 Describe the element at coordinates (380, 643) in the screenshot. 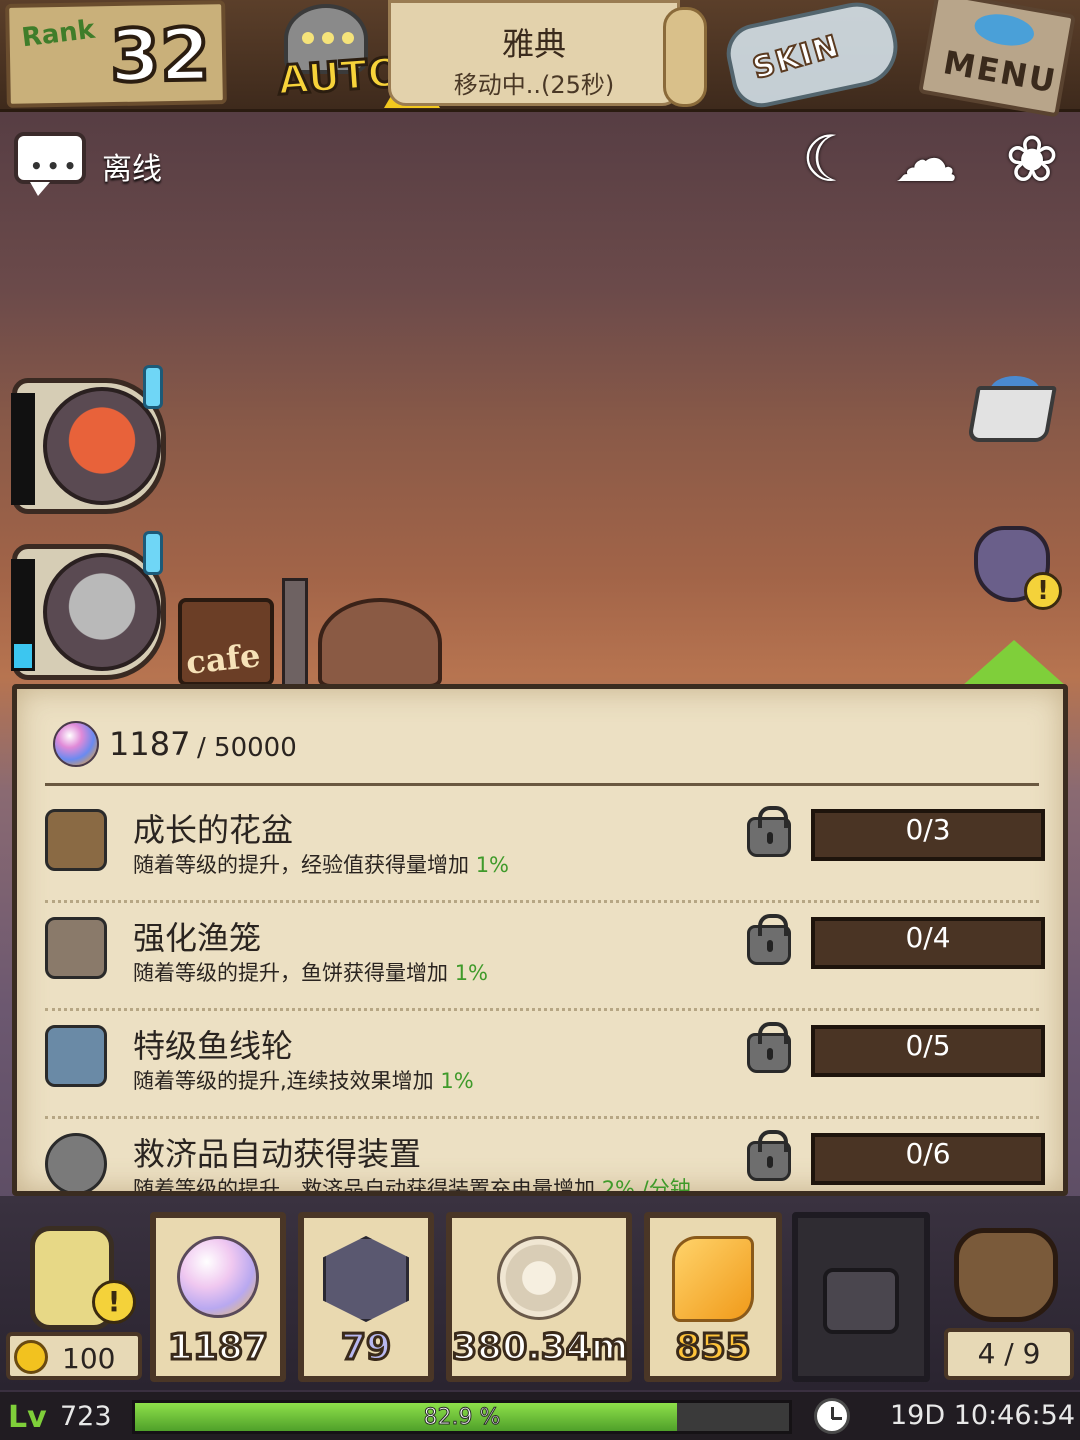

I see `cat-character` at that location.